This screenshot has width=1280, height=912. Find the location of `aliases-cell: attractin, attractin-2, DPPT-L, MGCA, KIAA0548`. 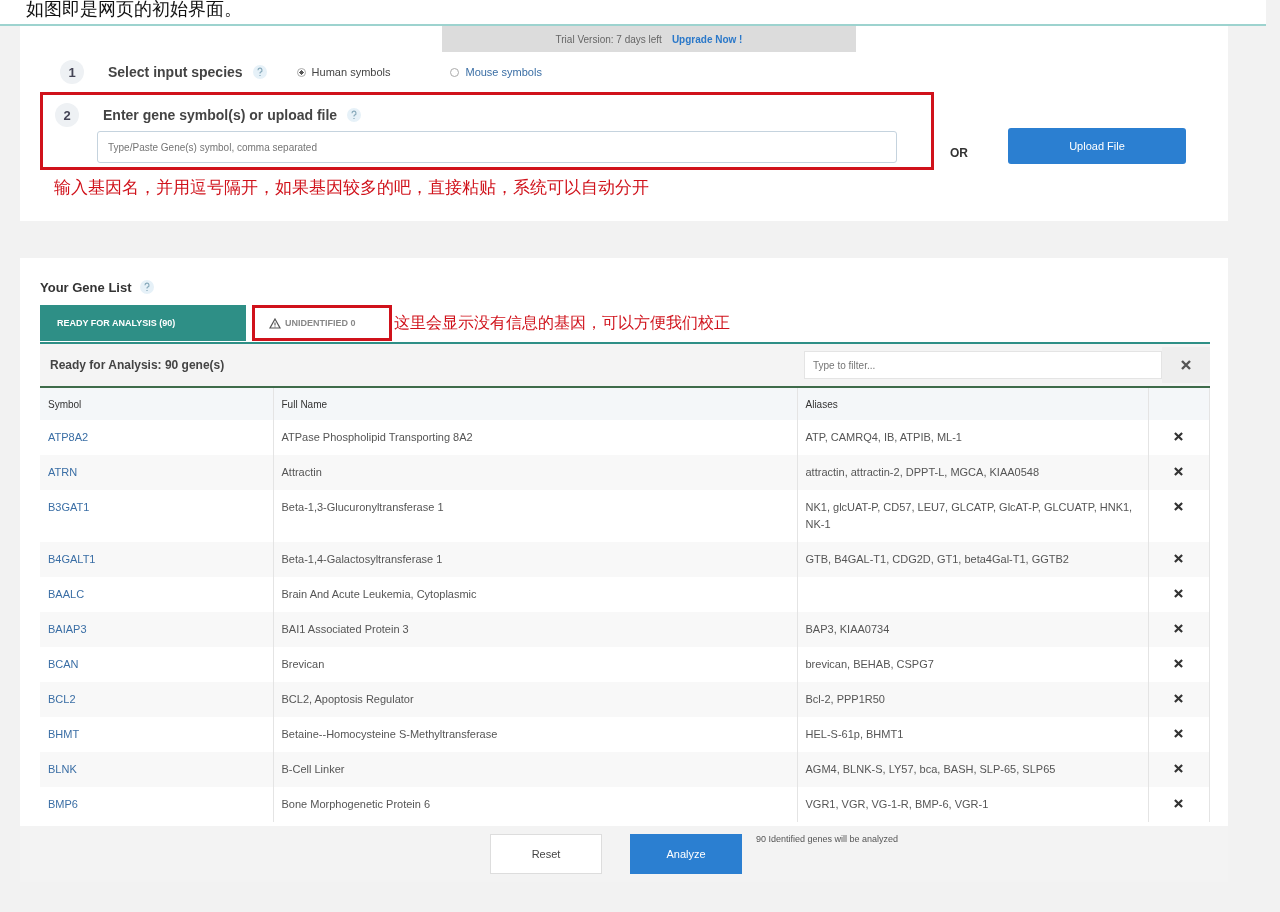

aliases-cell: attractin, attractin-2, DPPT-L, MGCA, KIAA0548 is located at coordinates (922, 472).